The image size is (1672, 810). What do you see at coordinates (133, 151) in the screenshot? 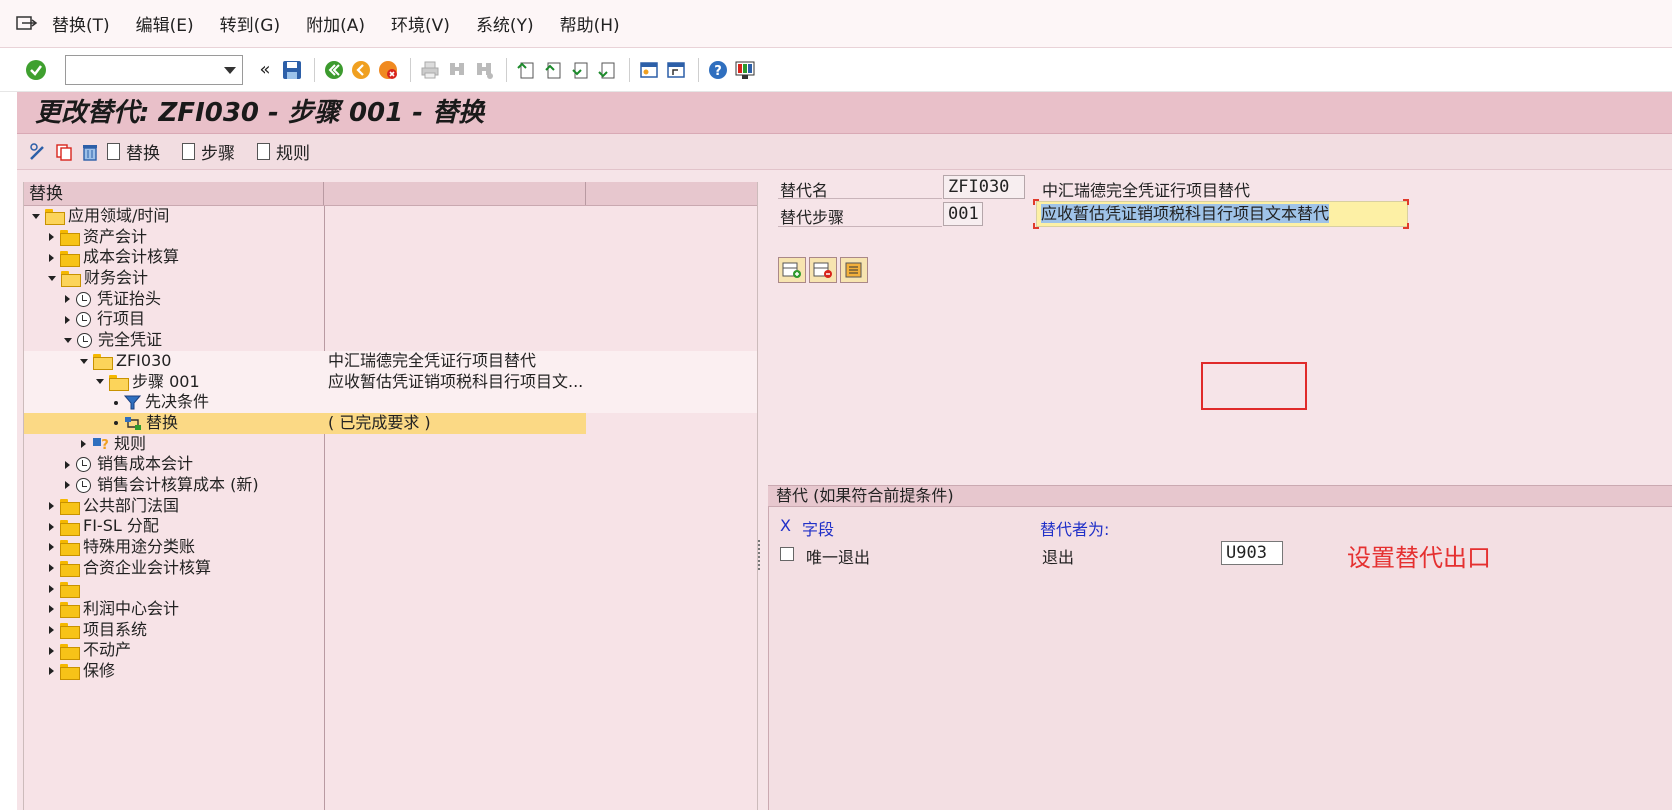
I see `new-substitution-button: 替换` at bounding box center [133, 151].